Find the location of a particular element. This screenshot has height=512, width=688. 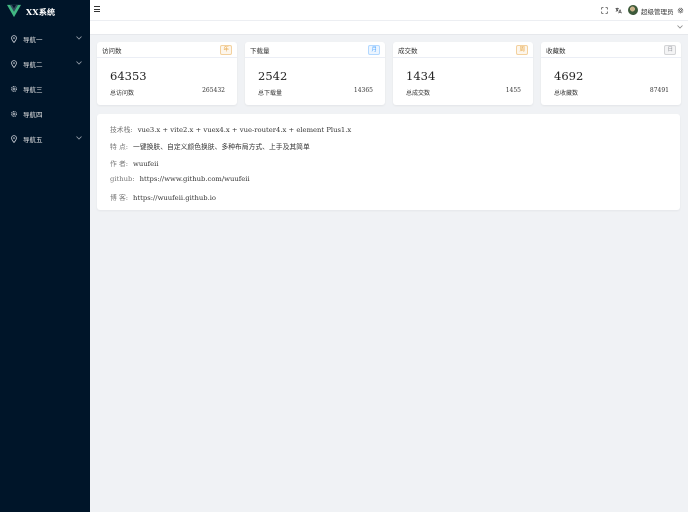

card-title: 收藏数 is located at coordinates (556, 50).